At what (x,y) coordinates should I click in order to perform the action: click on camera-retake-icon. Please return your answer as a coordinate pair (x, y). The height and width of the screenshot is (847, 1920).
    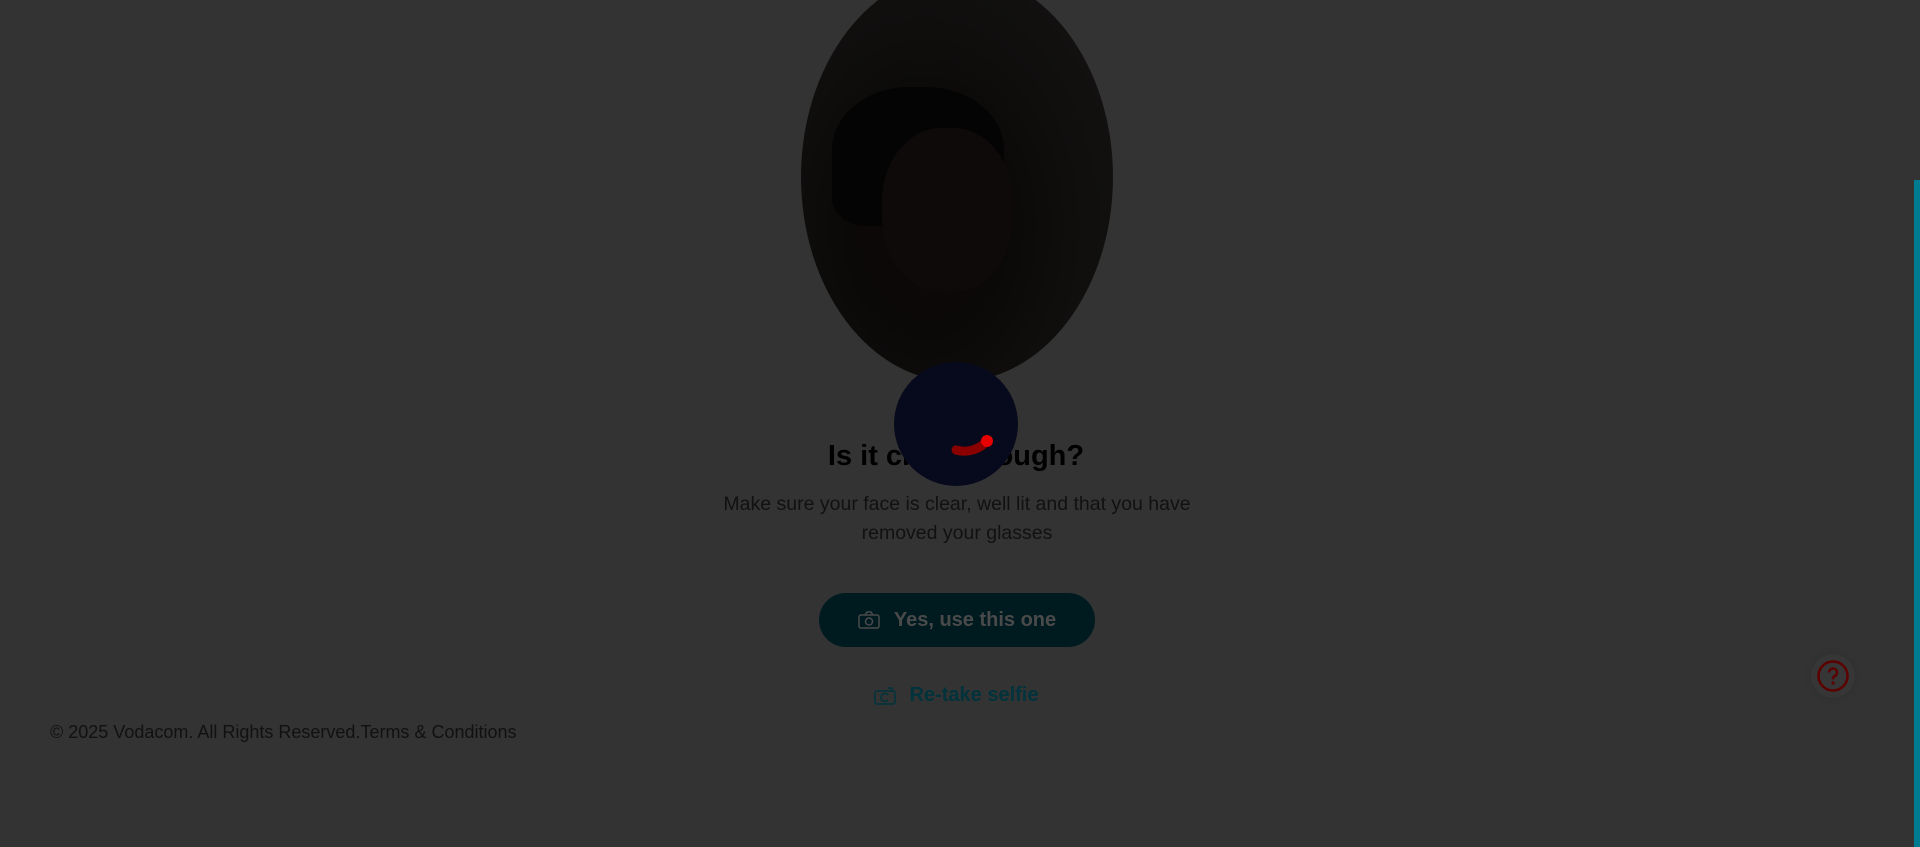
    Looking at the image, I should click on (884, 695).